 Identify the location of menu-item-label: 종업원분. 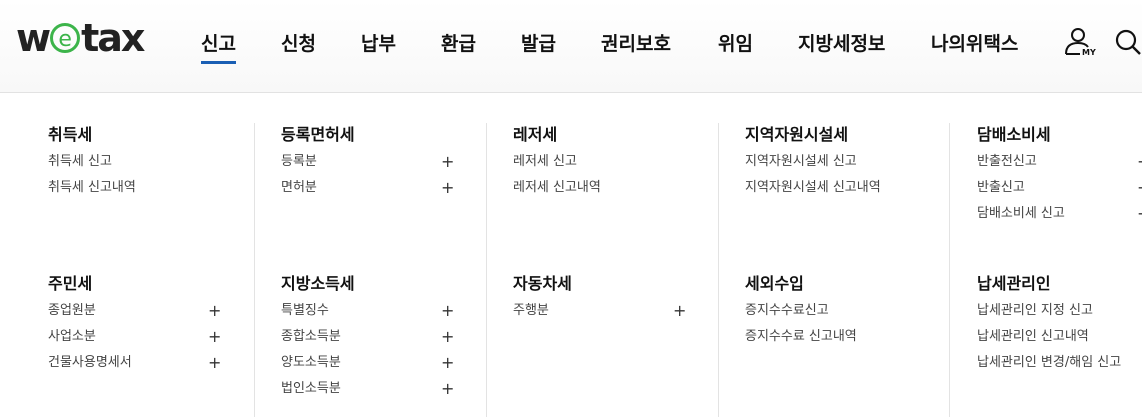
(72, 310).